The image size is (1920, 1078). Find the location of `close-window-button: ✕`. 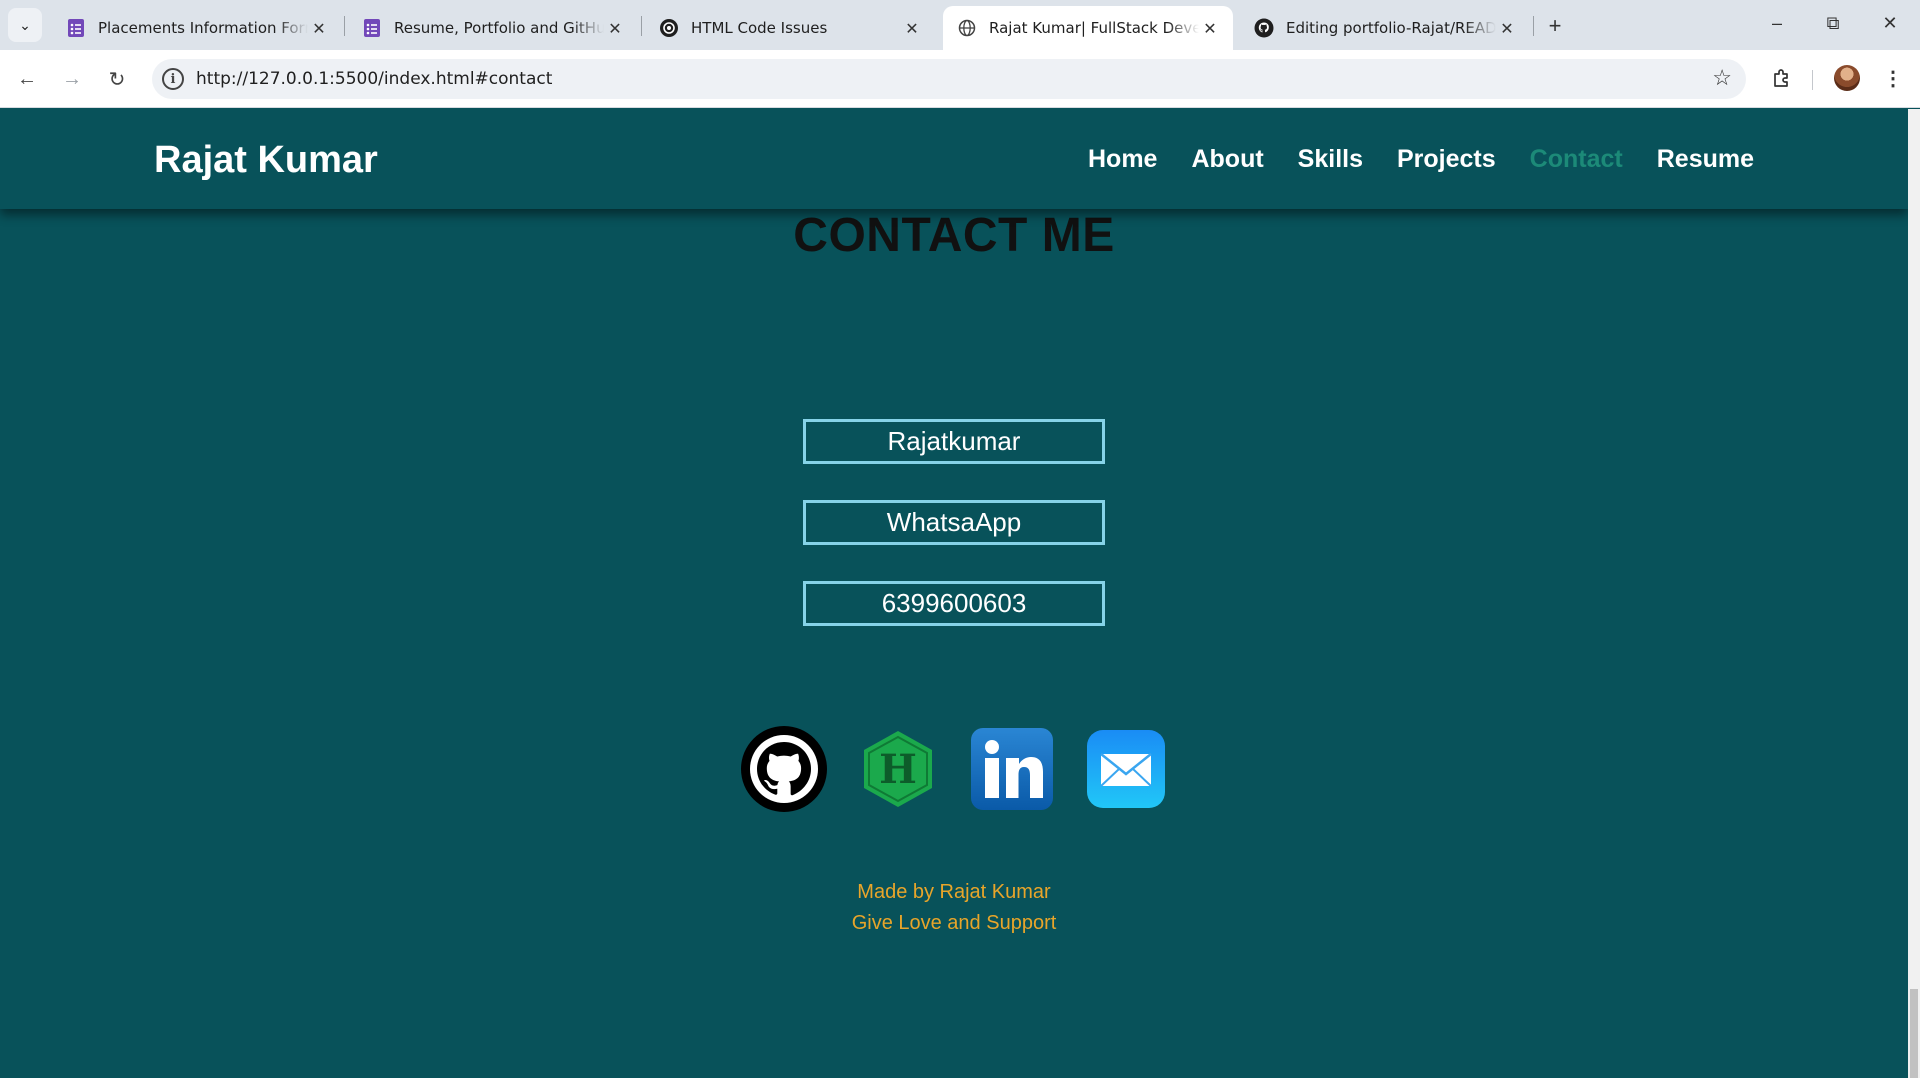

close-window-button: ✕ is located at coordinates (1890, 23).